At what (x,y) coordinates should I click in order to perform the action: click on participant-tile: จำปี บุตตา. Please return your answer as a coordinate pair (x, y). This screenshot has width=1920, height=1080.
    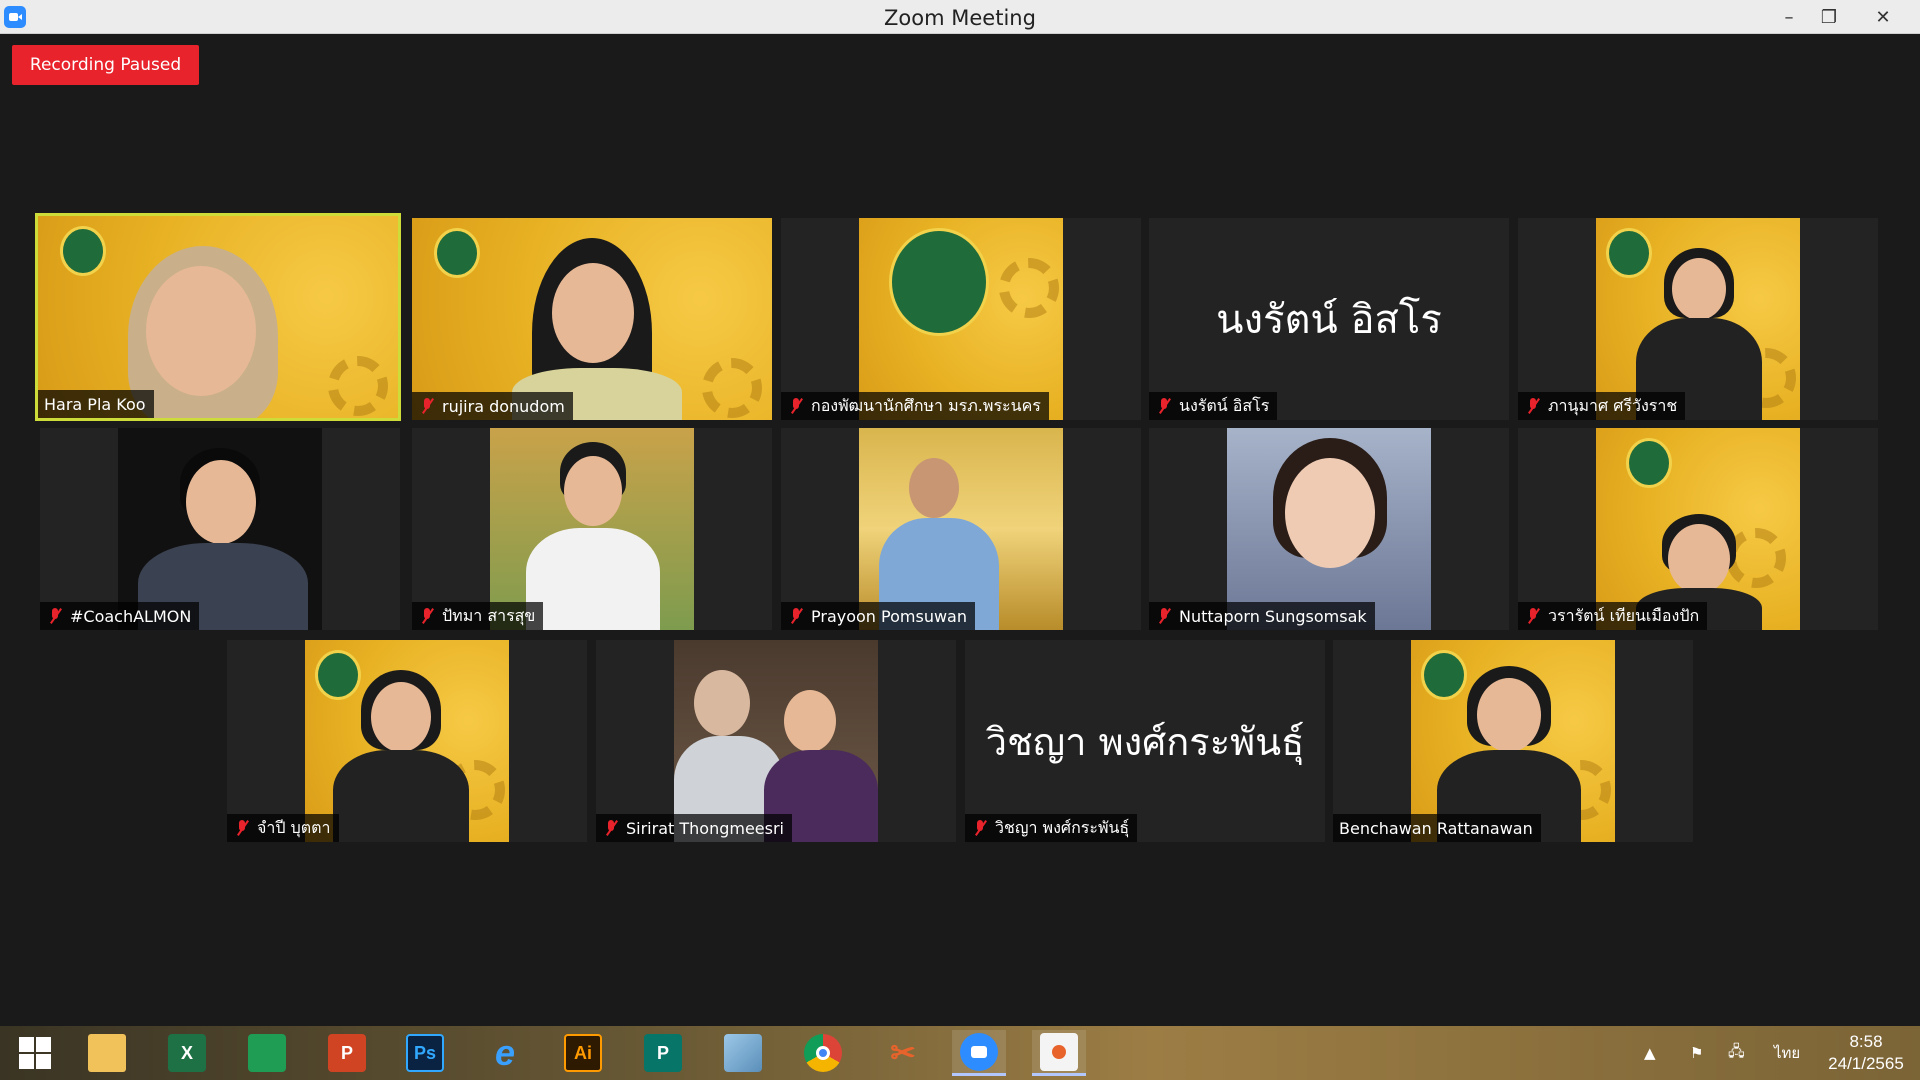
    Looking at the image, I should click on (407, 741).